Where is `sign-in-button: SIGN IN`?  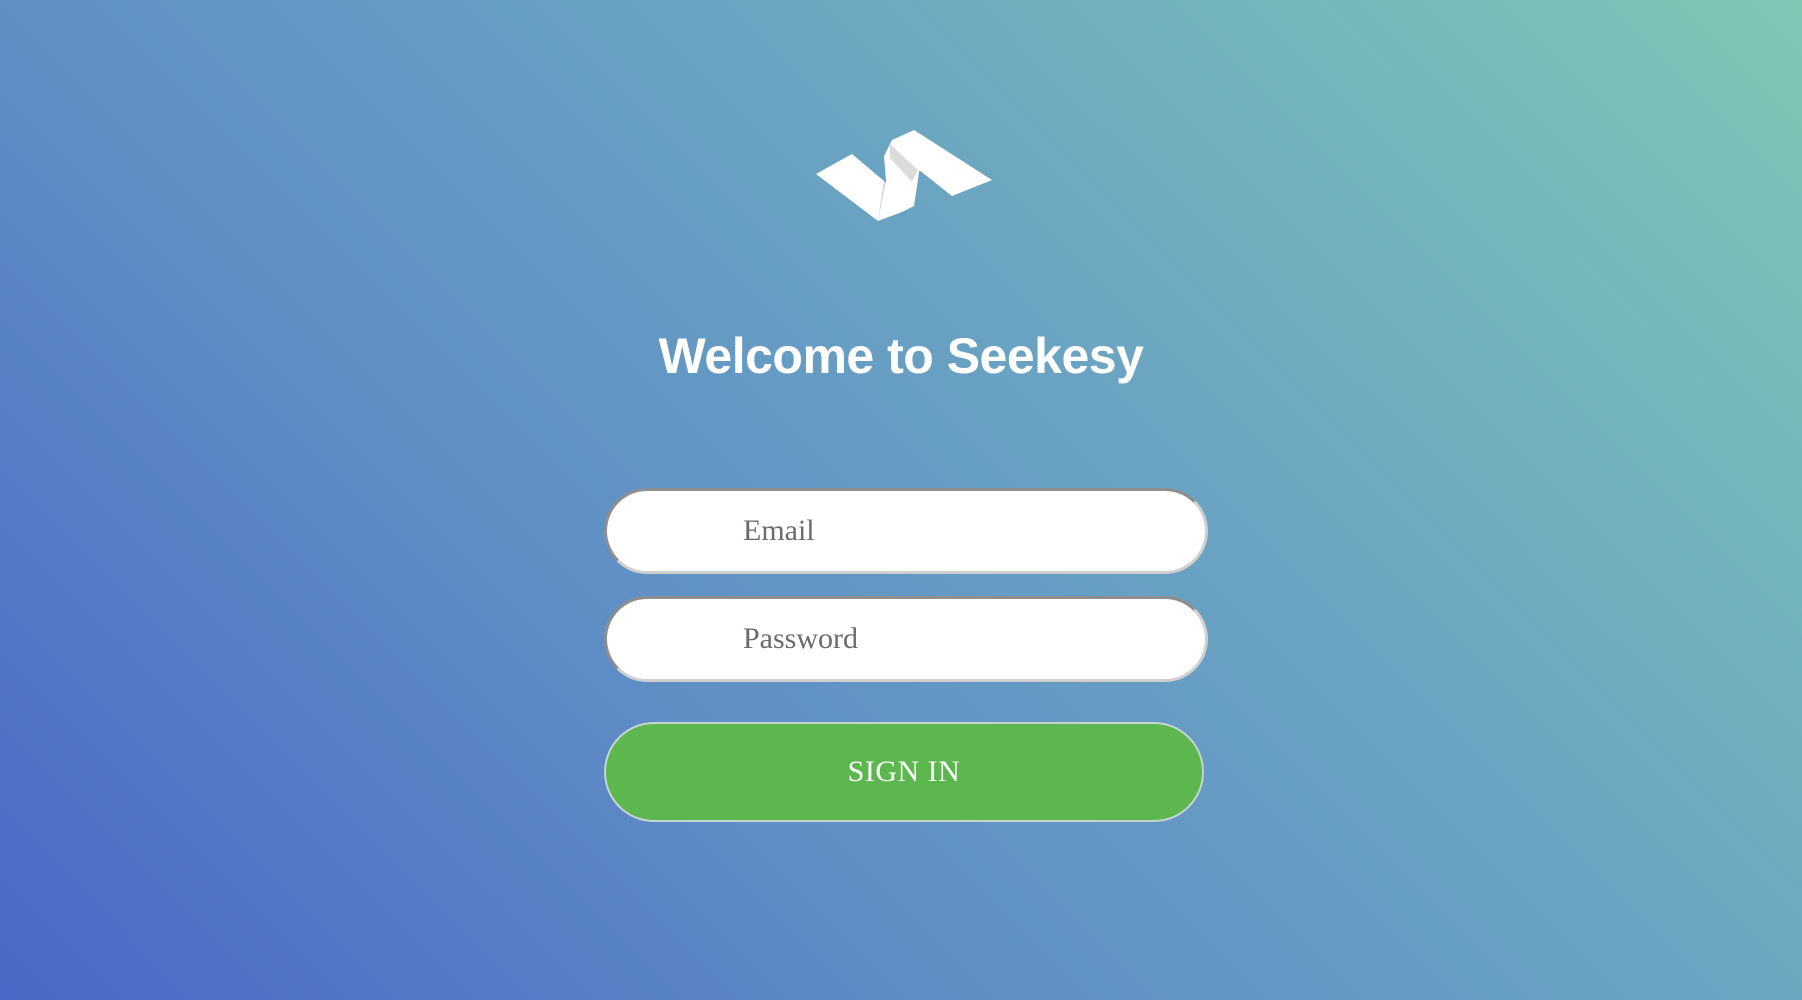
sign-in-button: SIGN IN is located at coordinates (904, 772).